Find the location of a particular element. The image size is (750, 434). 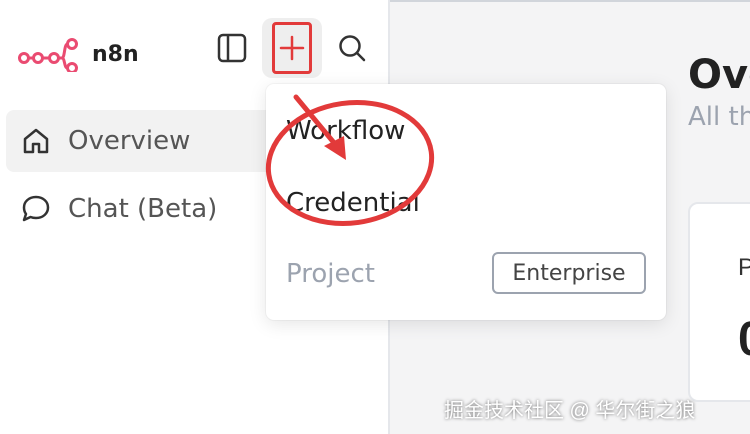

menu-item-credential: Credential is located at coordinates (353, 203).